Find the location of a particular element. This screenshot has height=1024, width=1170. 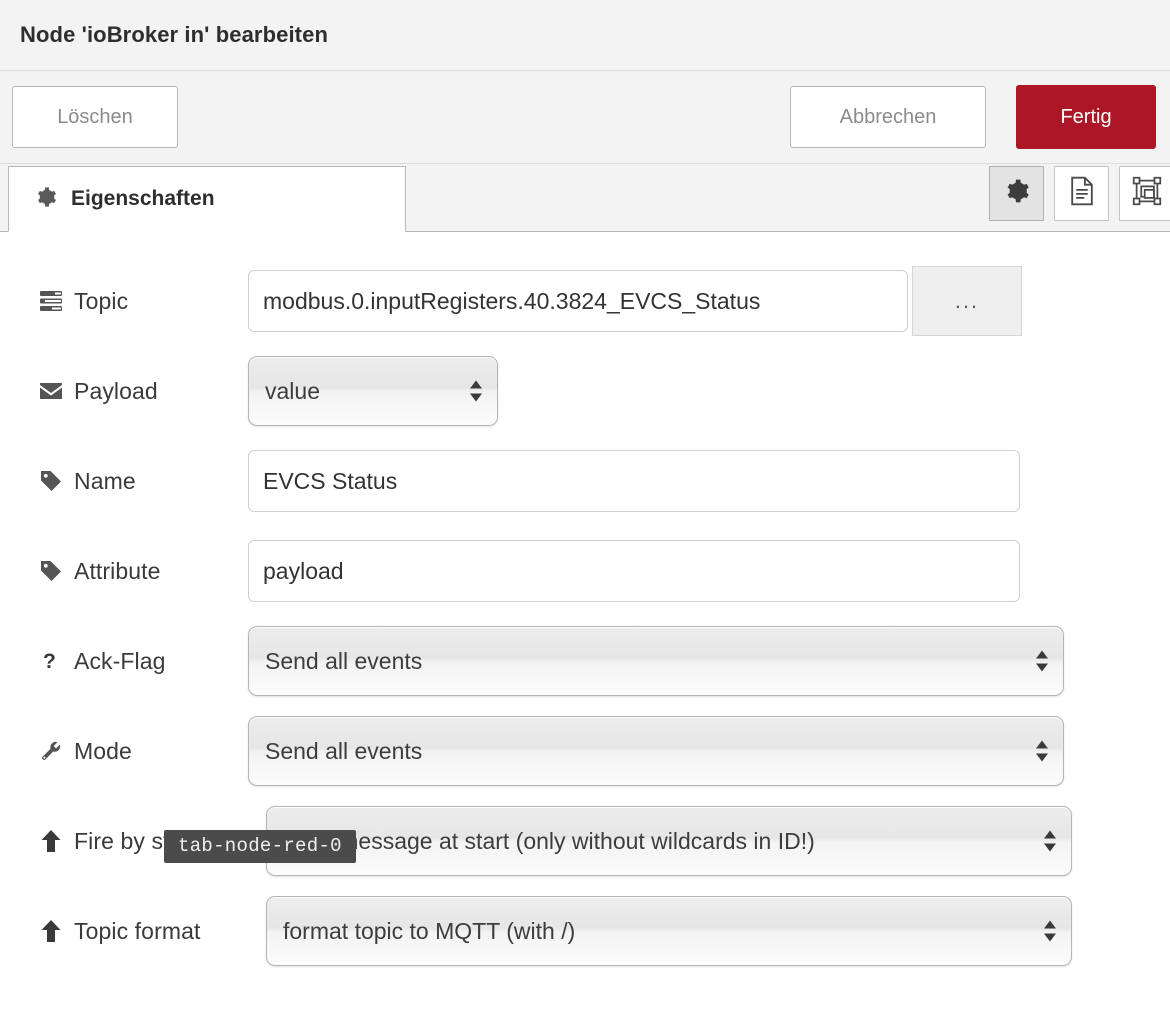

form-row-attribute: Attribute is located at coordinates (585, 571).